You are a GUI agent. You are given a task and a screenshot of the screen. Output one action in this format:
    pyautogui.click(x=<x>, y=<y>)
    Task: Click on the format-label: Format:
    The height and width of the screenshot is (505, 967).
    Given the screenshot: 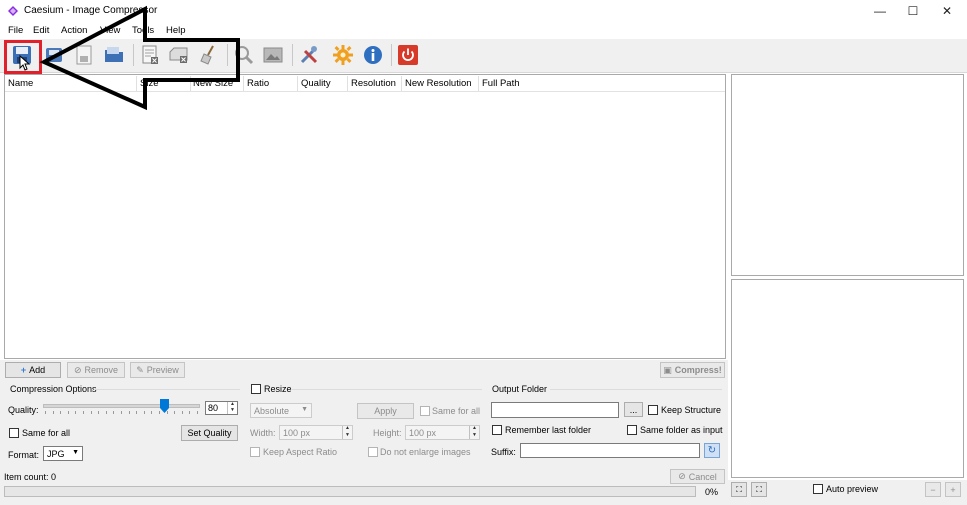 What is the action you would take?
    pyautogui.click(x=24, y=455)
    